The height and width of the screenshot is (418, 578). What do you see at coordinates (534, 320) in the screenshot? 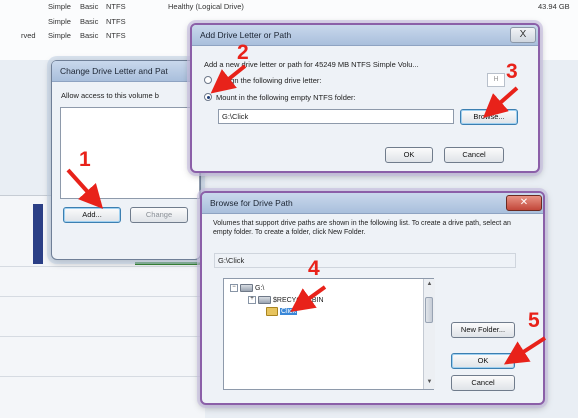
I see `step-number-5: 5` at bounding box center [534, 320].